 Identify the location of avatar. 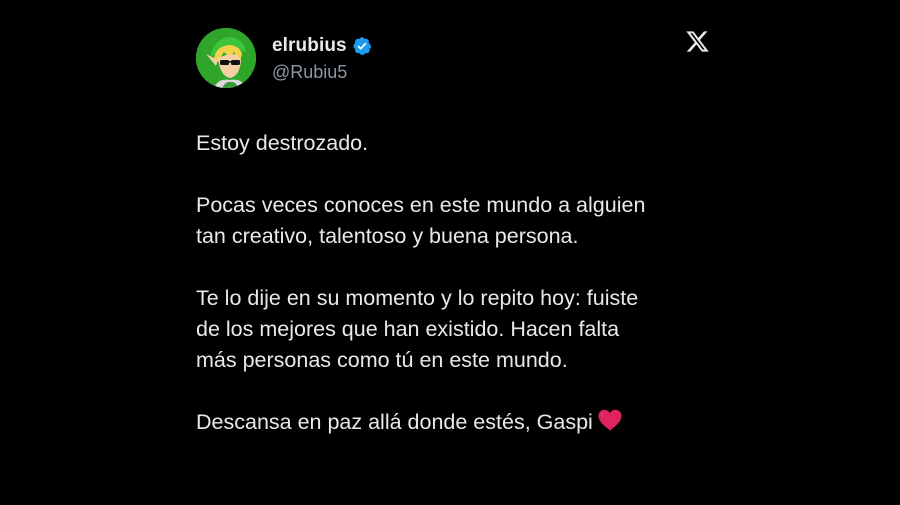
(226, 58).